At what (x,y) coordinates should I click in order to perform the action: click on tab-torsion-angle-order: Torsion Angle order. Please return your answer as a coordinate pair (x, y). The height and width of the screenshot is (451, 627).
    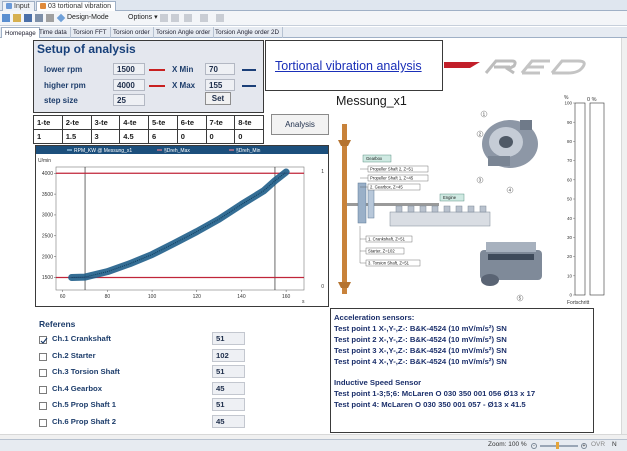
    Looking at the image, I should click on (184, 32).